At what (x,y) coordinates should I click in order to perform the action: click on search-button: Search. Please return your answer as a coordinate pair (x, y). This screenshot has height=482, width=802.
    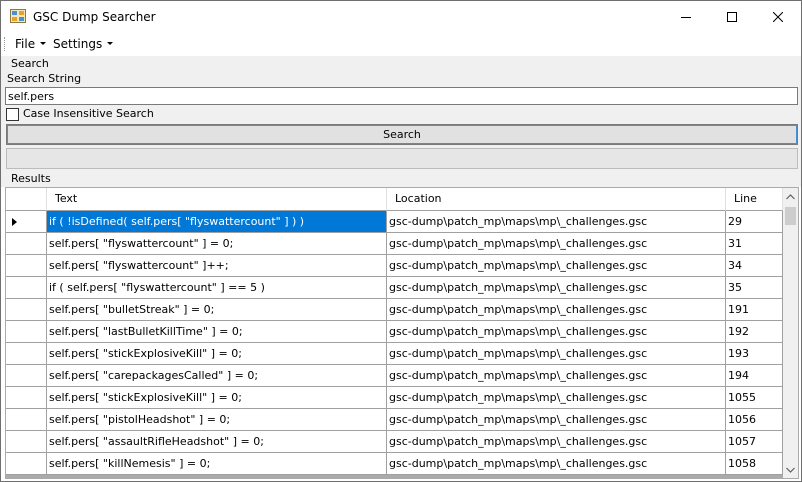
    Looking at the image, I should click on (402, 134).